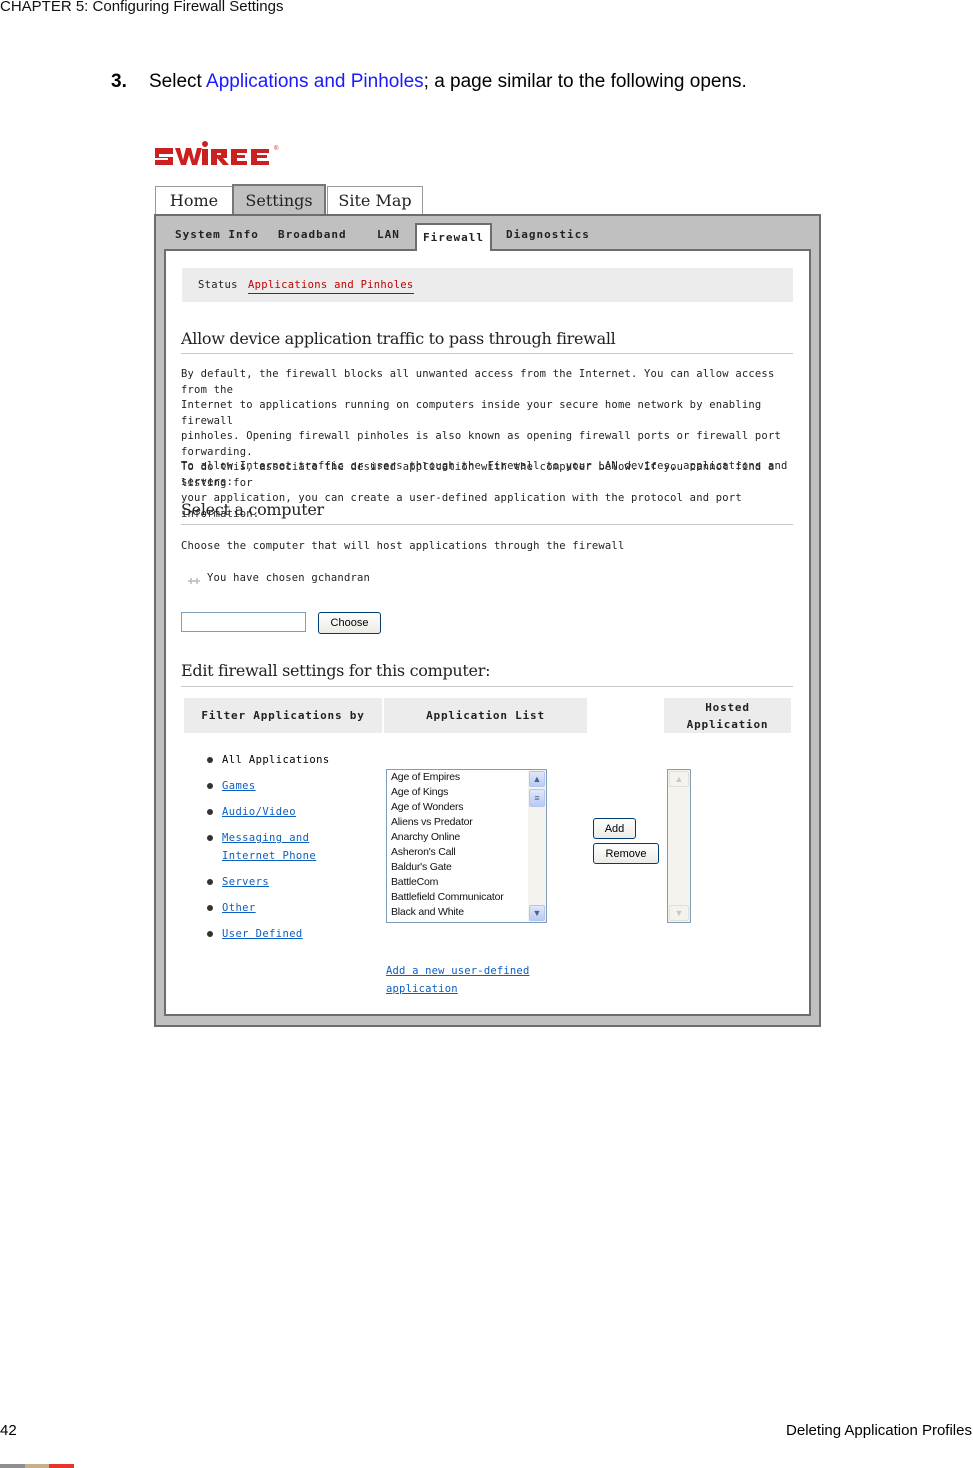  What do you see at coordinates (218, 285) in the screenshot?
I see `subnav-status: Status` at bounding box center [218, 285].